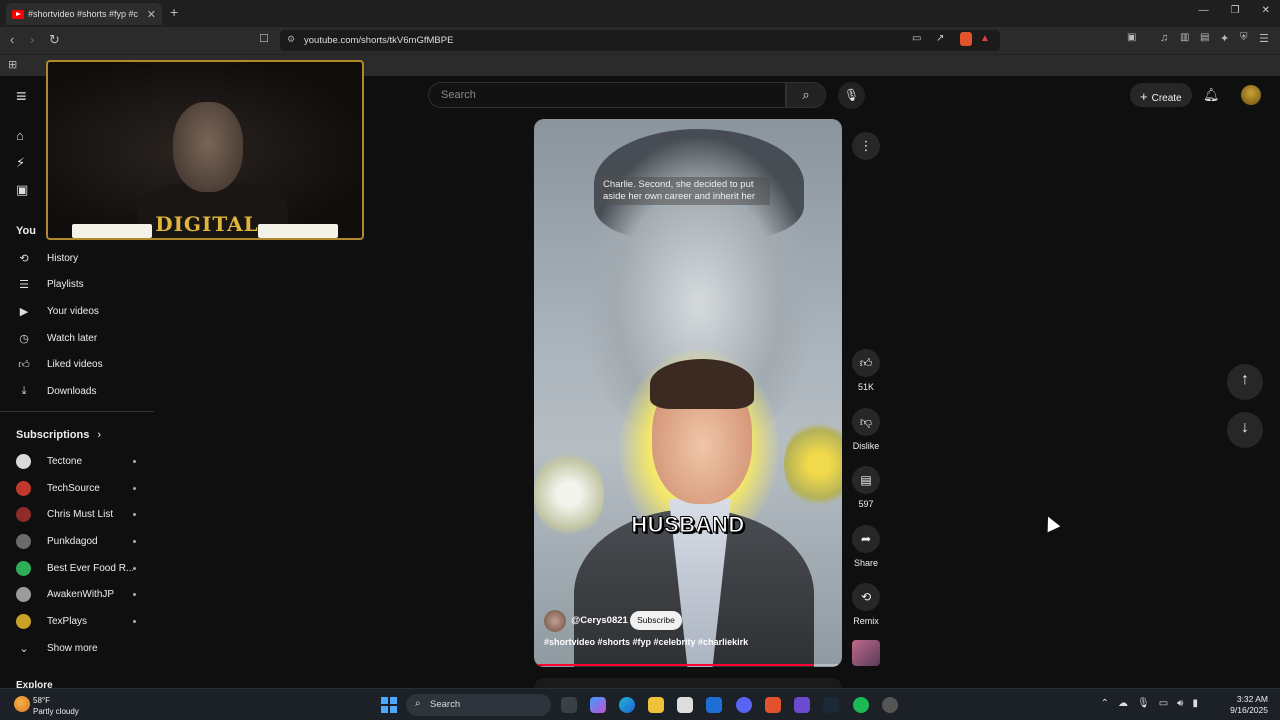  I want to click on subscription-tectone: Tectone, so click(76, 461).